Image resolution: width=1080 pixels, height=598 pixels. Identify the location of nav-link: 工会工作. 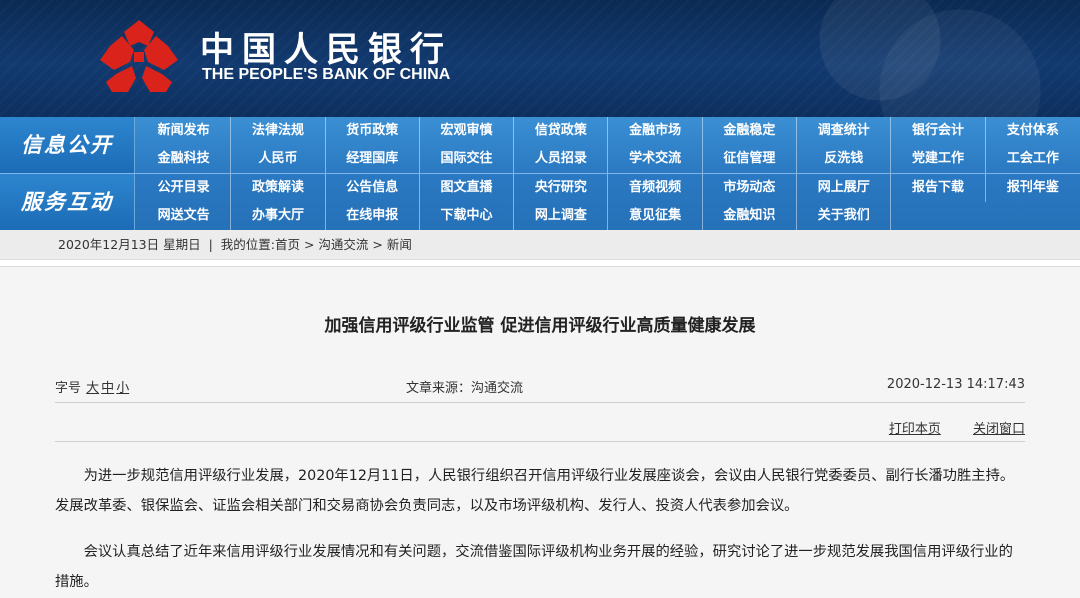
(1033, 159).